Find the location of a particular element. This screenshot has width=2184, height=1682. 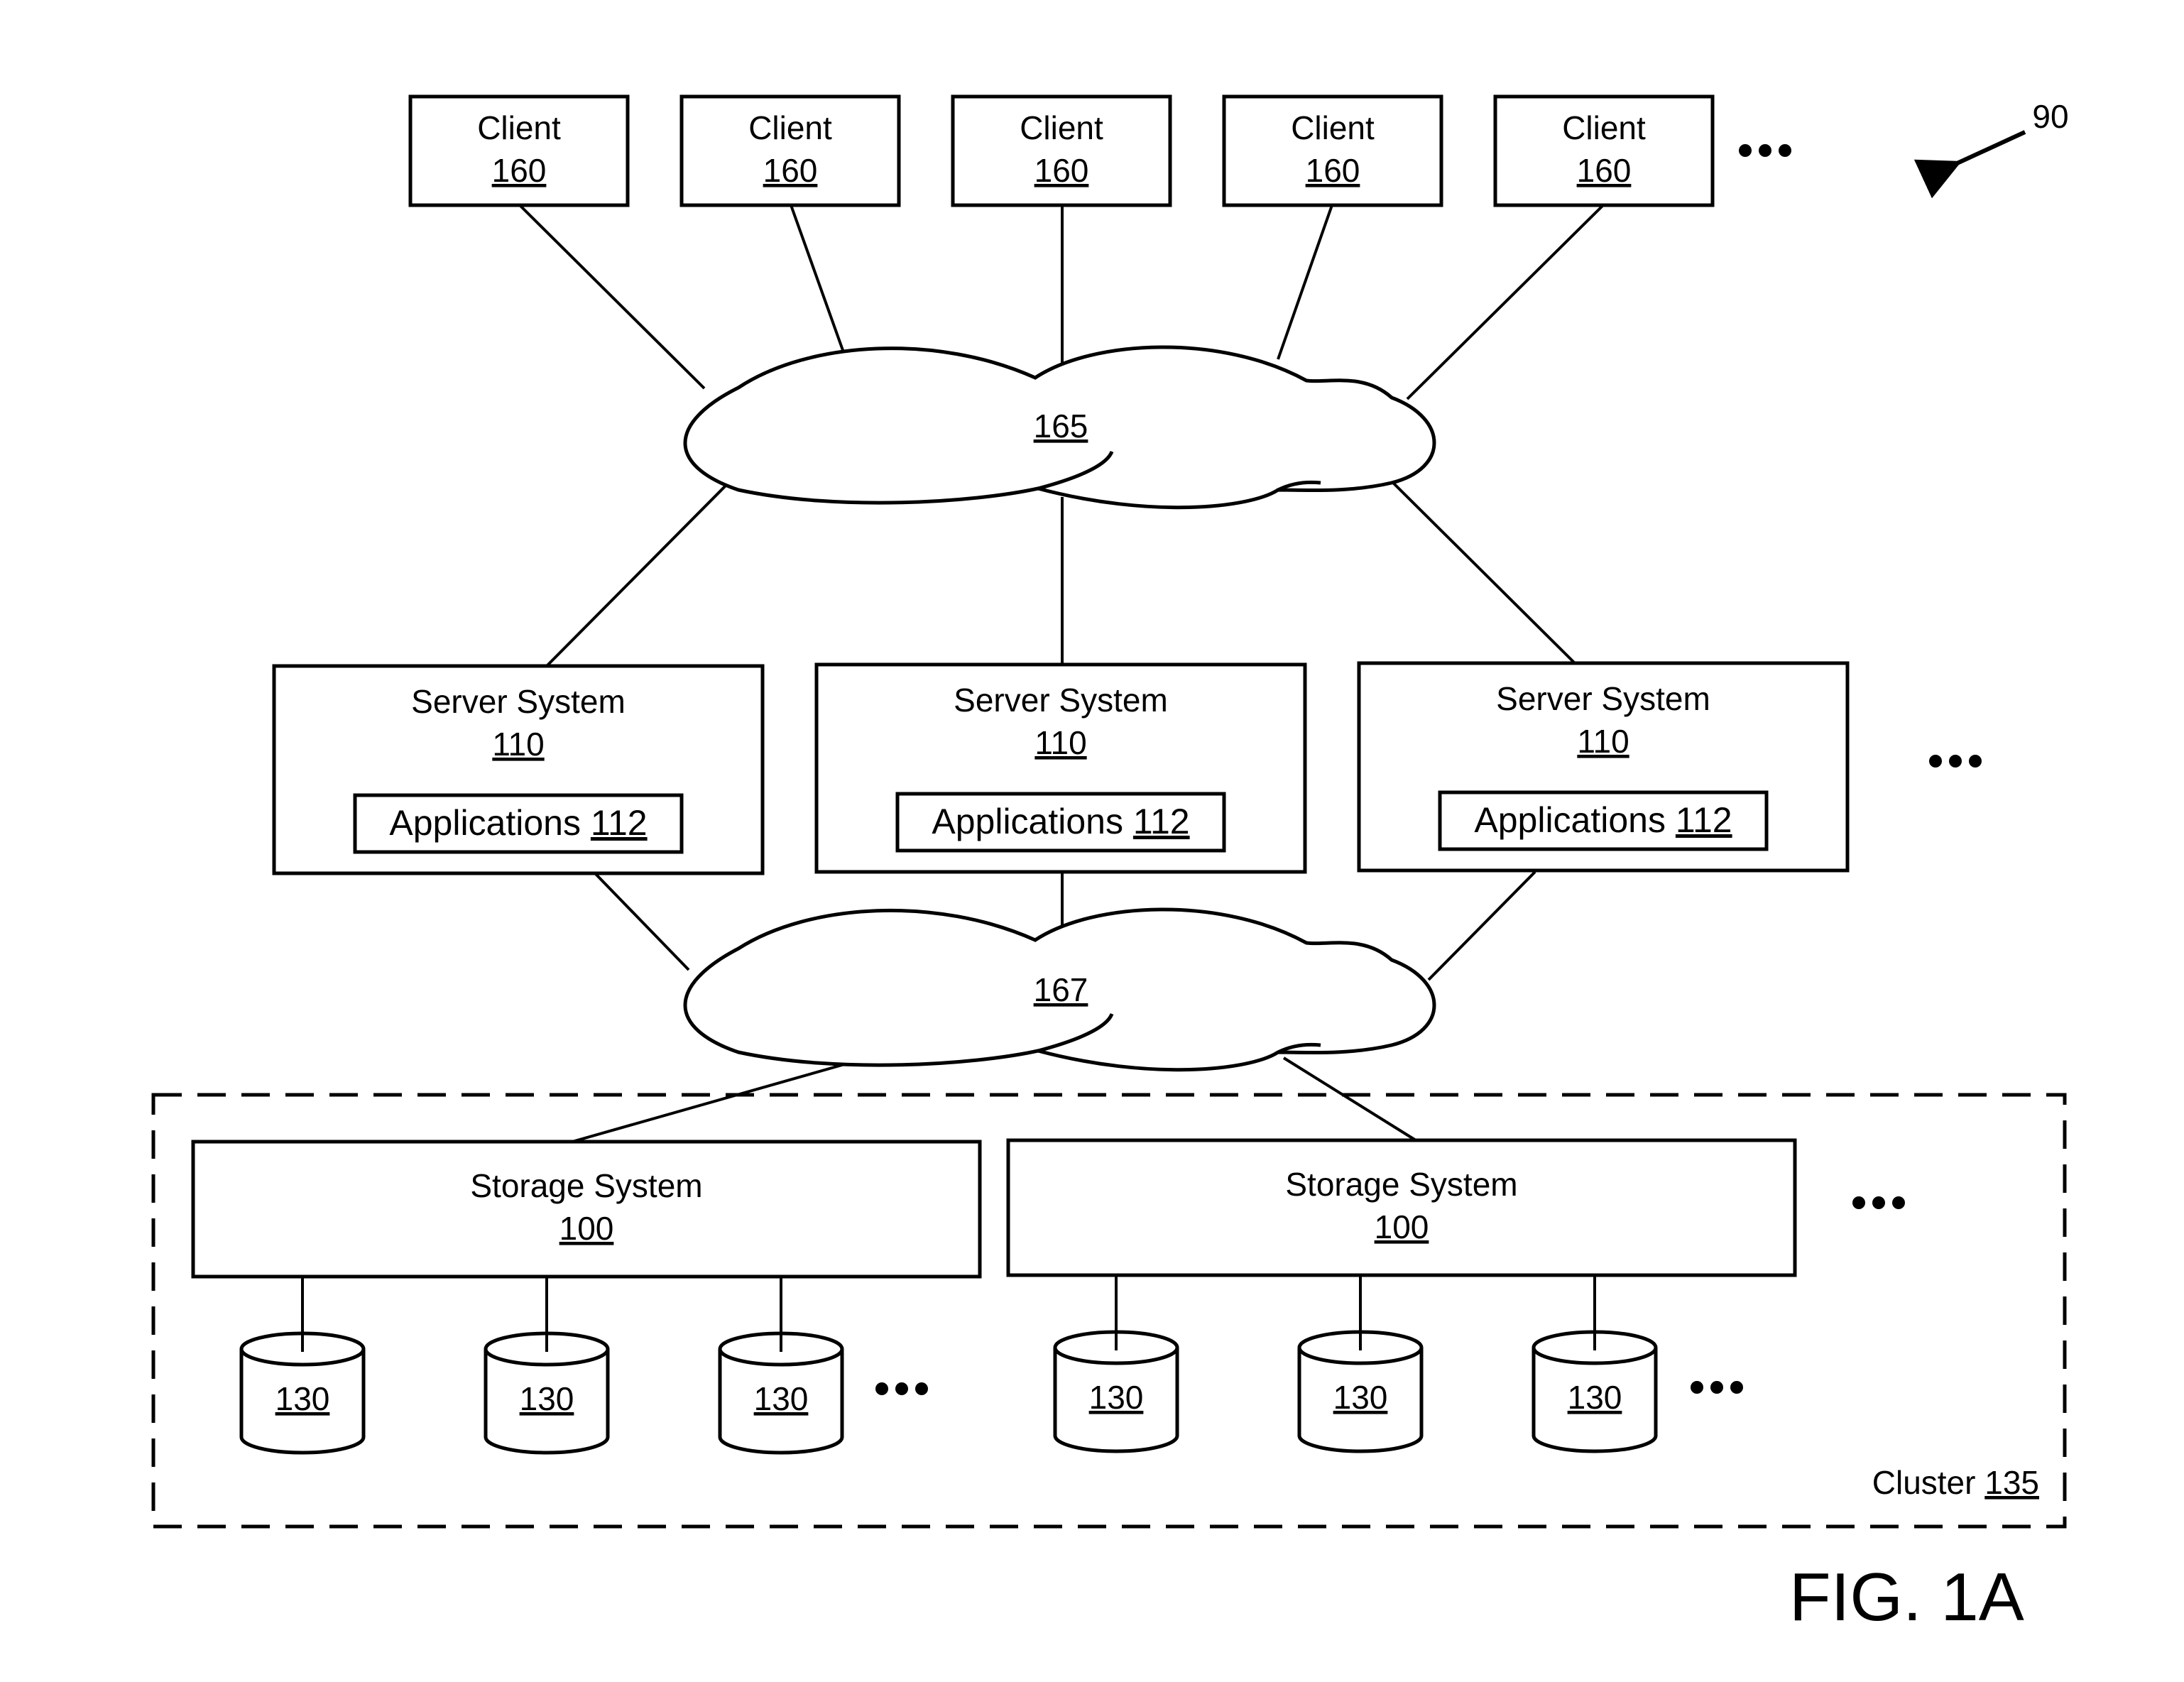

network-cloud-lower: 167 is located at coordinates (1060, 989).